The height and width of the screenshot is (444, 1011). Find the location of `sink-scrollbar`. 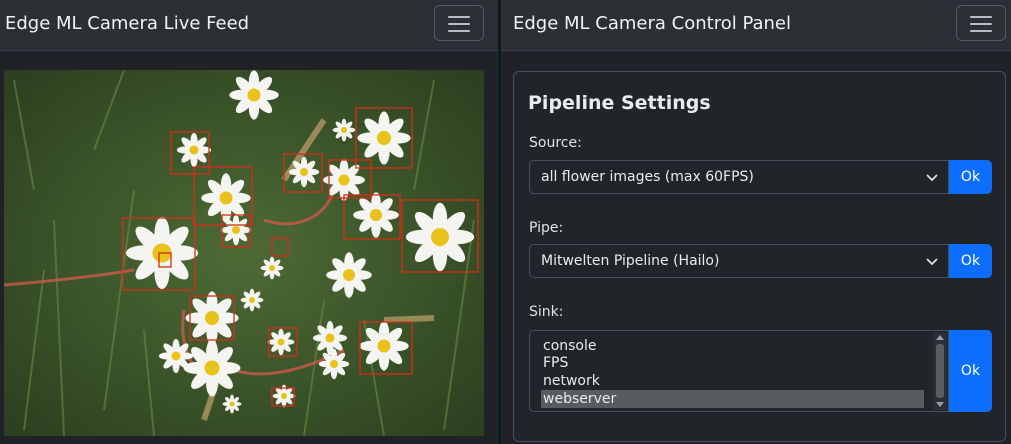

sink-scrollbar is located at coordinates (940, 371).